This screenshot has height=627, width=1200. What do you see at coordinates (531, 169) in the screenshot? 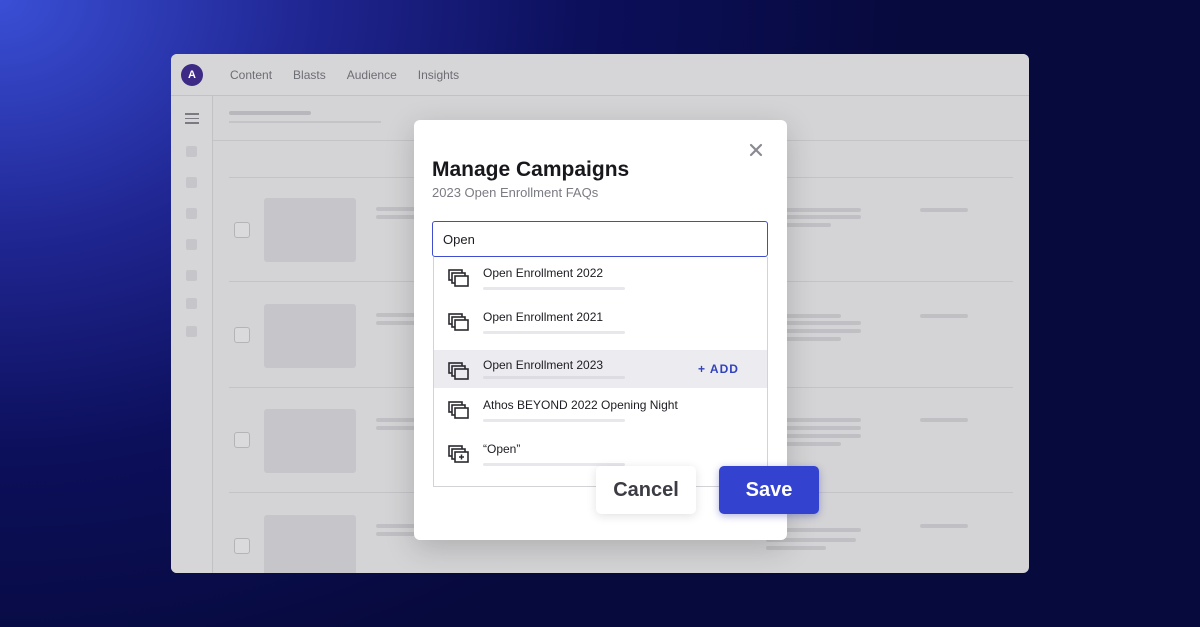
I see `modal-title: Manage Campaigns` at bounding box center [531, 169].